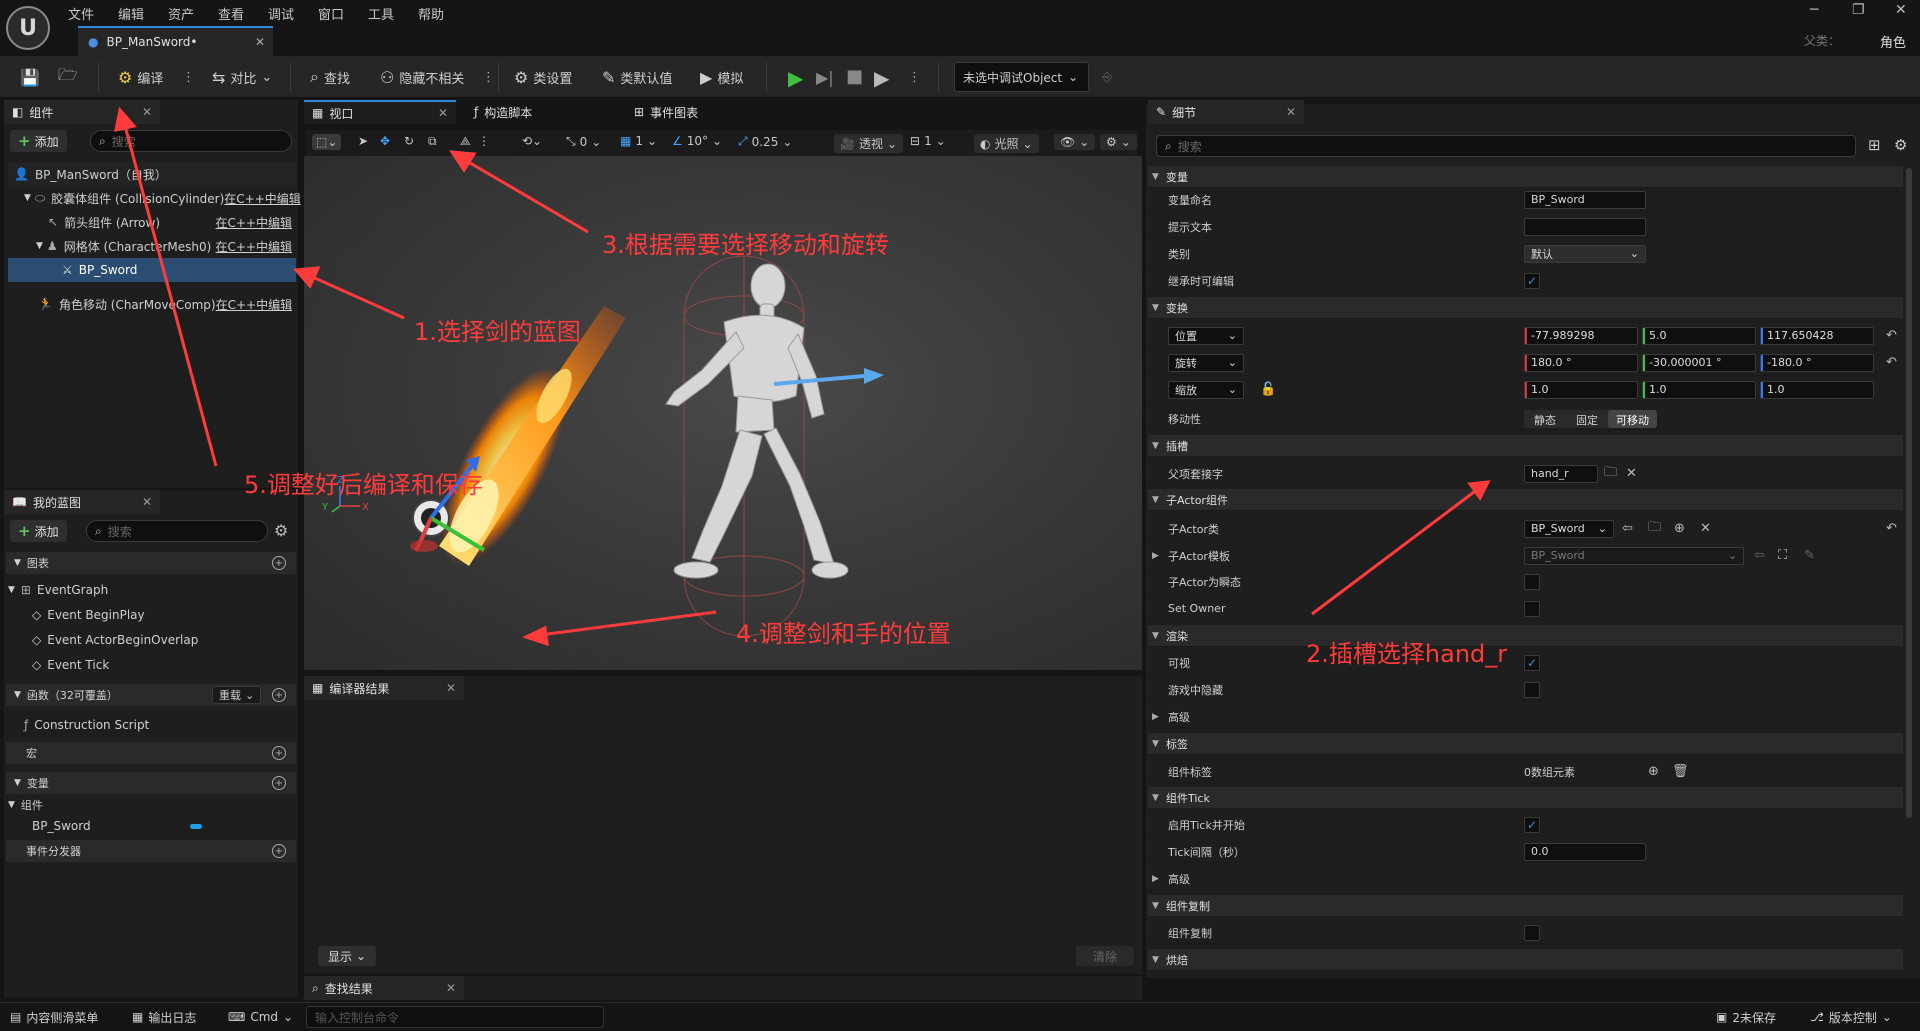 The image size is (1920, 1031). I want to click on close-tab-icon: ✕, so click(260, 42).